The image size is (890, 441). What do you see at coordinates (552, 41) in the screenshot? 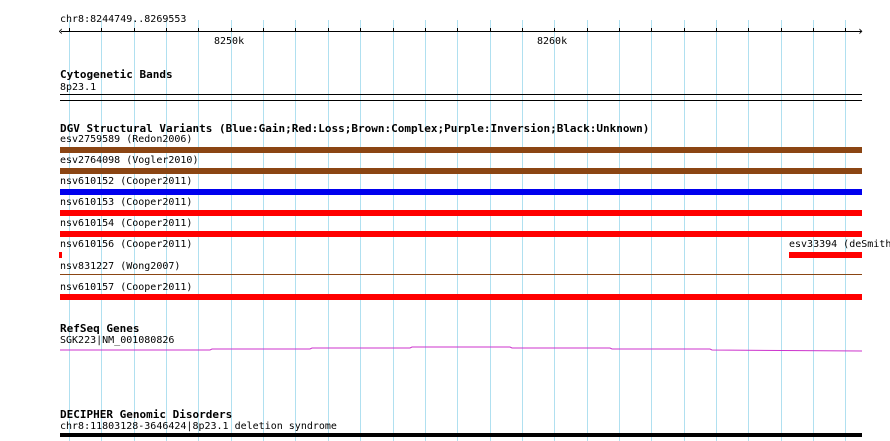
I see `ruler-tick-label-8260k: 8260k` at bounding box center [552, 41].